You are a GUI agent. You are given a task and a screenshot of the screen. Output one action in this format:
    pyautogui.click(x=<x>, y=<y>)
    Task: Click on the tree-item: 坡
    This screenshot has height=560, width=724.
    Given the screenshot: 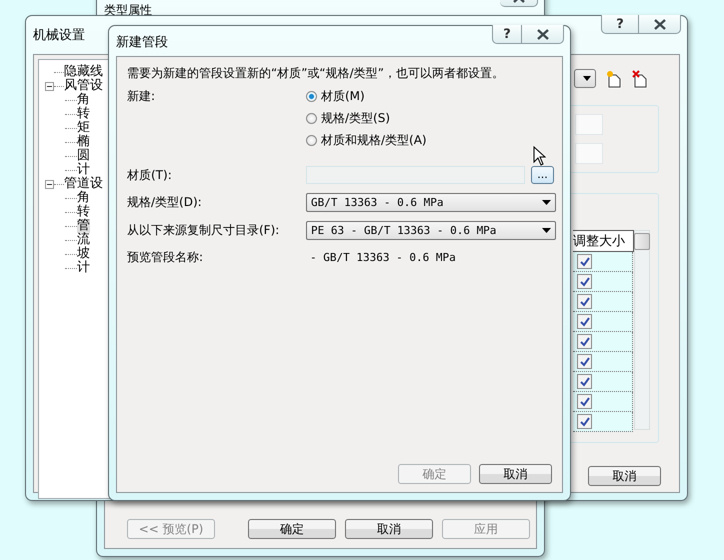 What is the action you would take?
    pyautogui.click(x=83, y=254)
    